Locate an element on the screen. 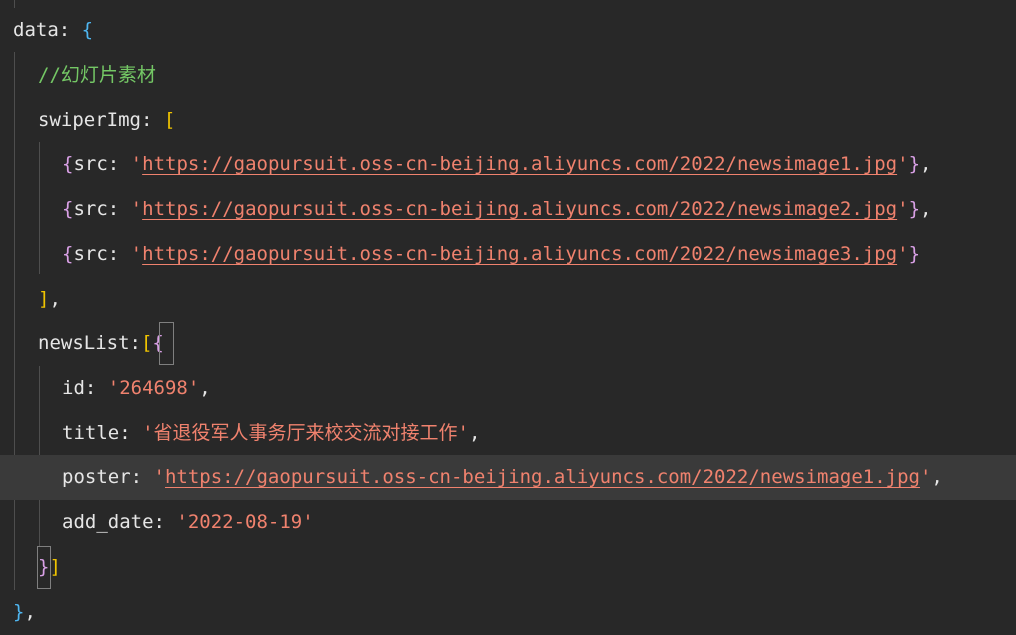  code-line: //幻灯片素材 is located at coordinates (508, 75).